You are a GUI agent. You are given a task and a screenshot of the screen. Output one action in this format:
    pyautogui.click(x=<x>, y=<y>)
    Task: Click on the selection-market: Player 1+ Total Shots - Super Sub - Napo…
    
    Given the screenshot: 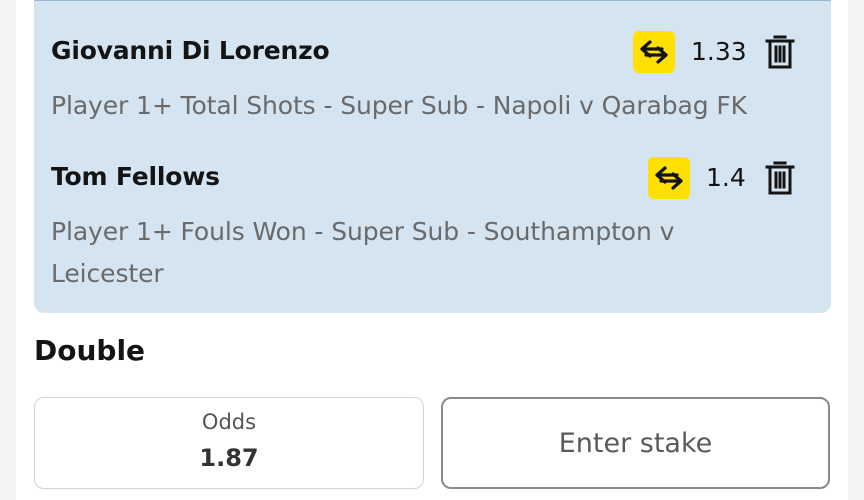 What is the action you would take?
    pyautogui.click(x=399, y=105)
    